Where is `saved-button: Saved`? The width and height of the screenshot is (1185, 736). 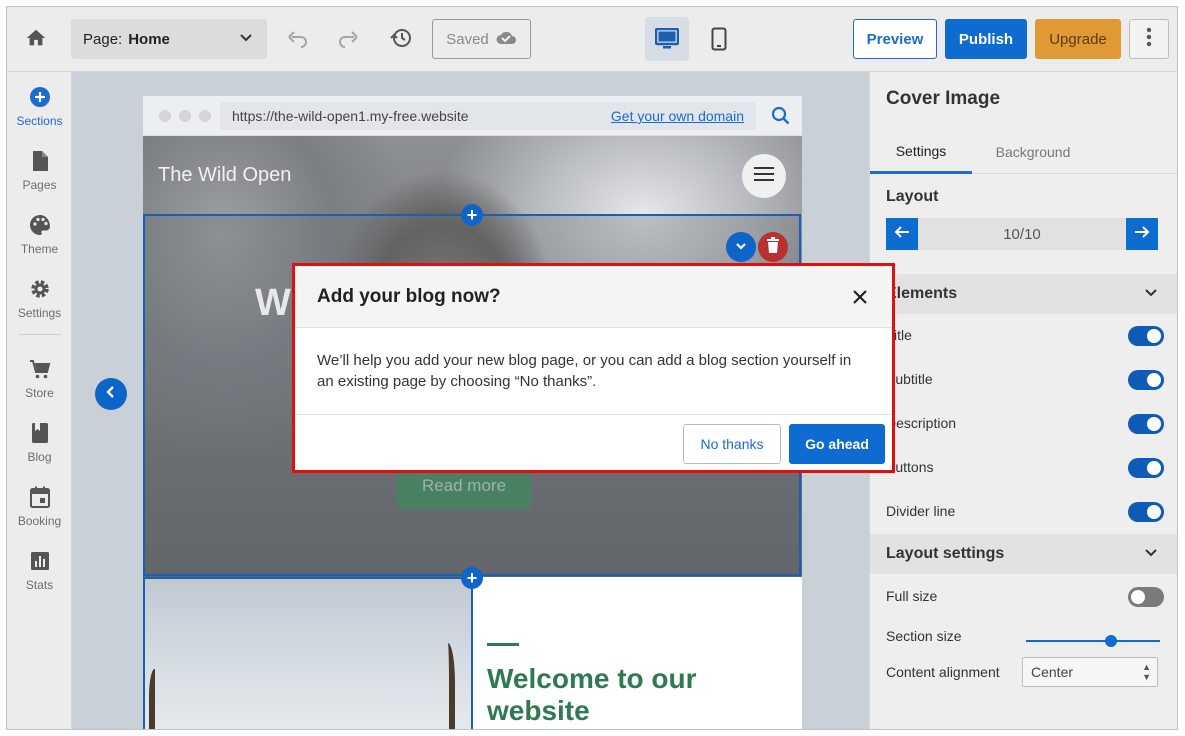
saved-button: Saved is located at coordinates (481, 39).